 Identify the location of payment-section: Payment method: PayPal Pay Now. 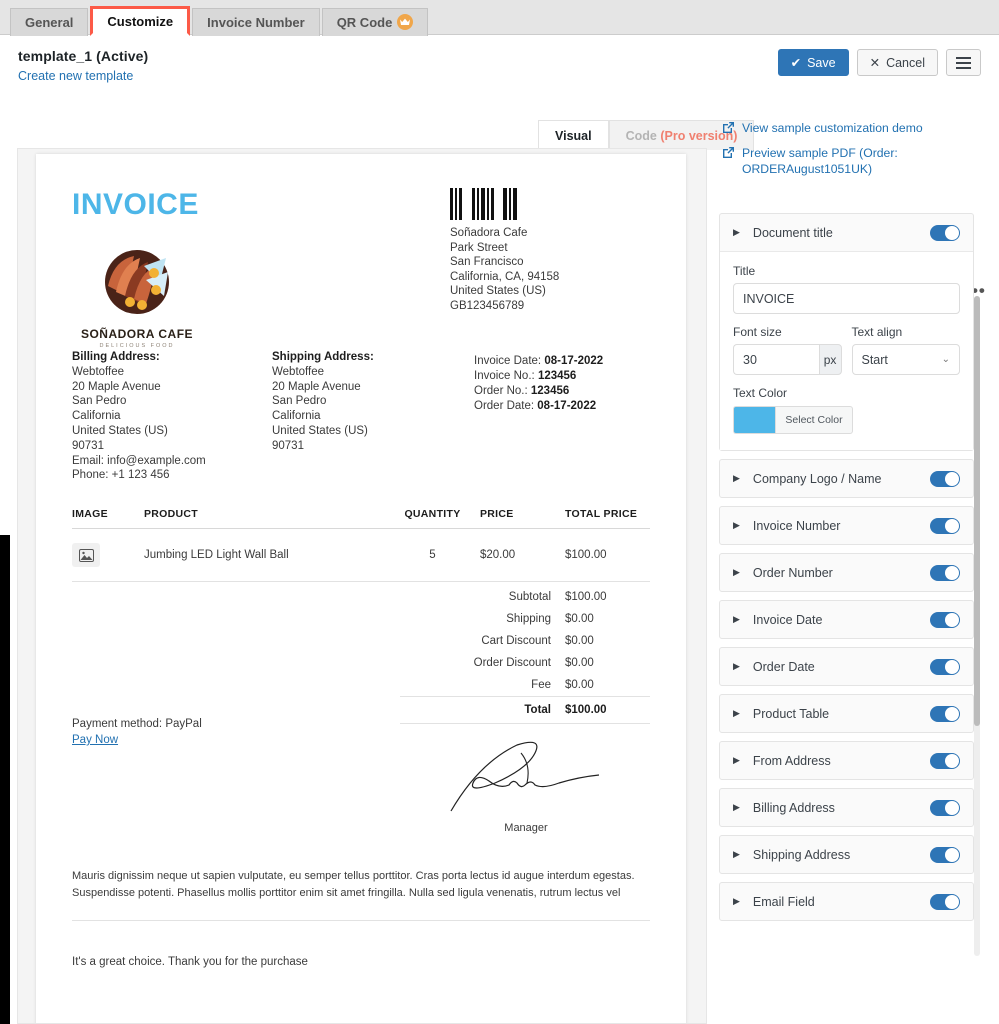
(137, 732).